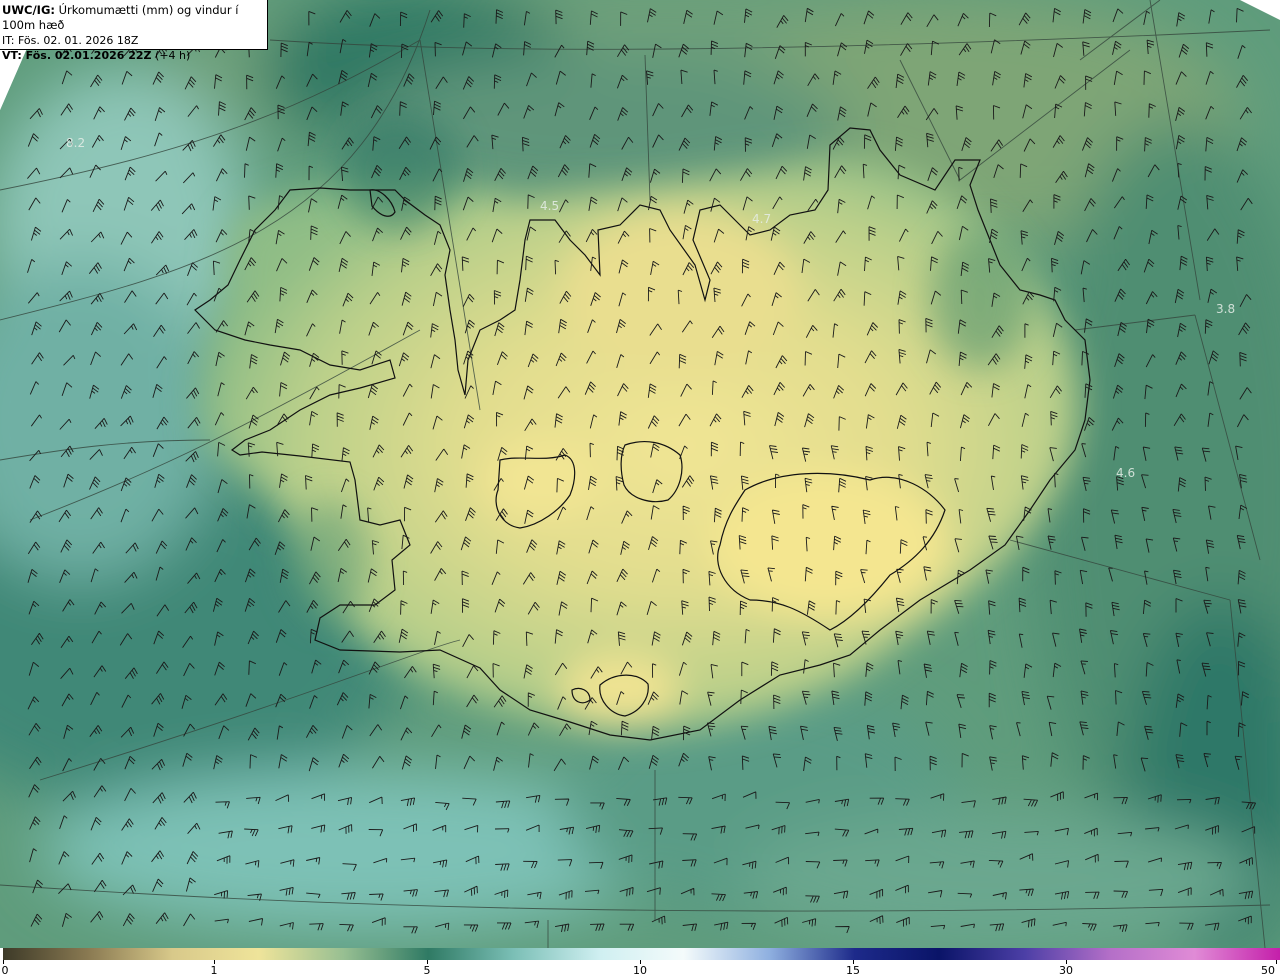  I want to click on colorbar-gradient, so click(641, 954).